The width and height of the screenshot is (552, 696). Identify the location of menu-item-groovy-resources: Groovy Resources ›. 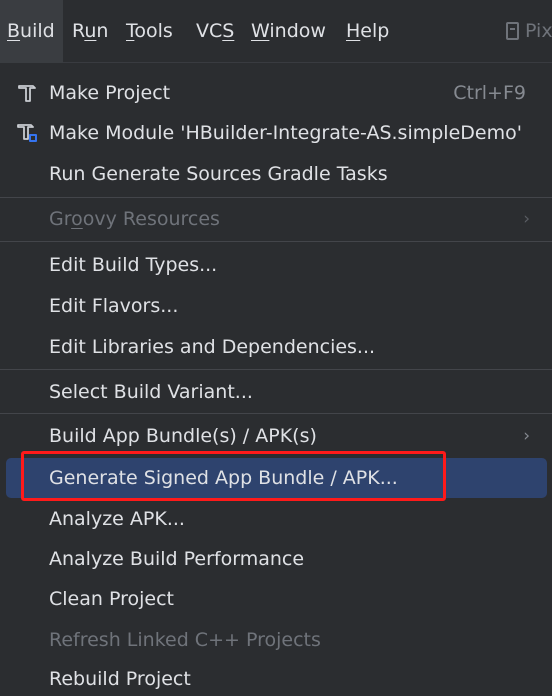
(276, 219).